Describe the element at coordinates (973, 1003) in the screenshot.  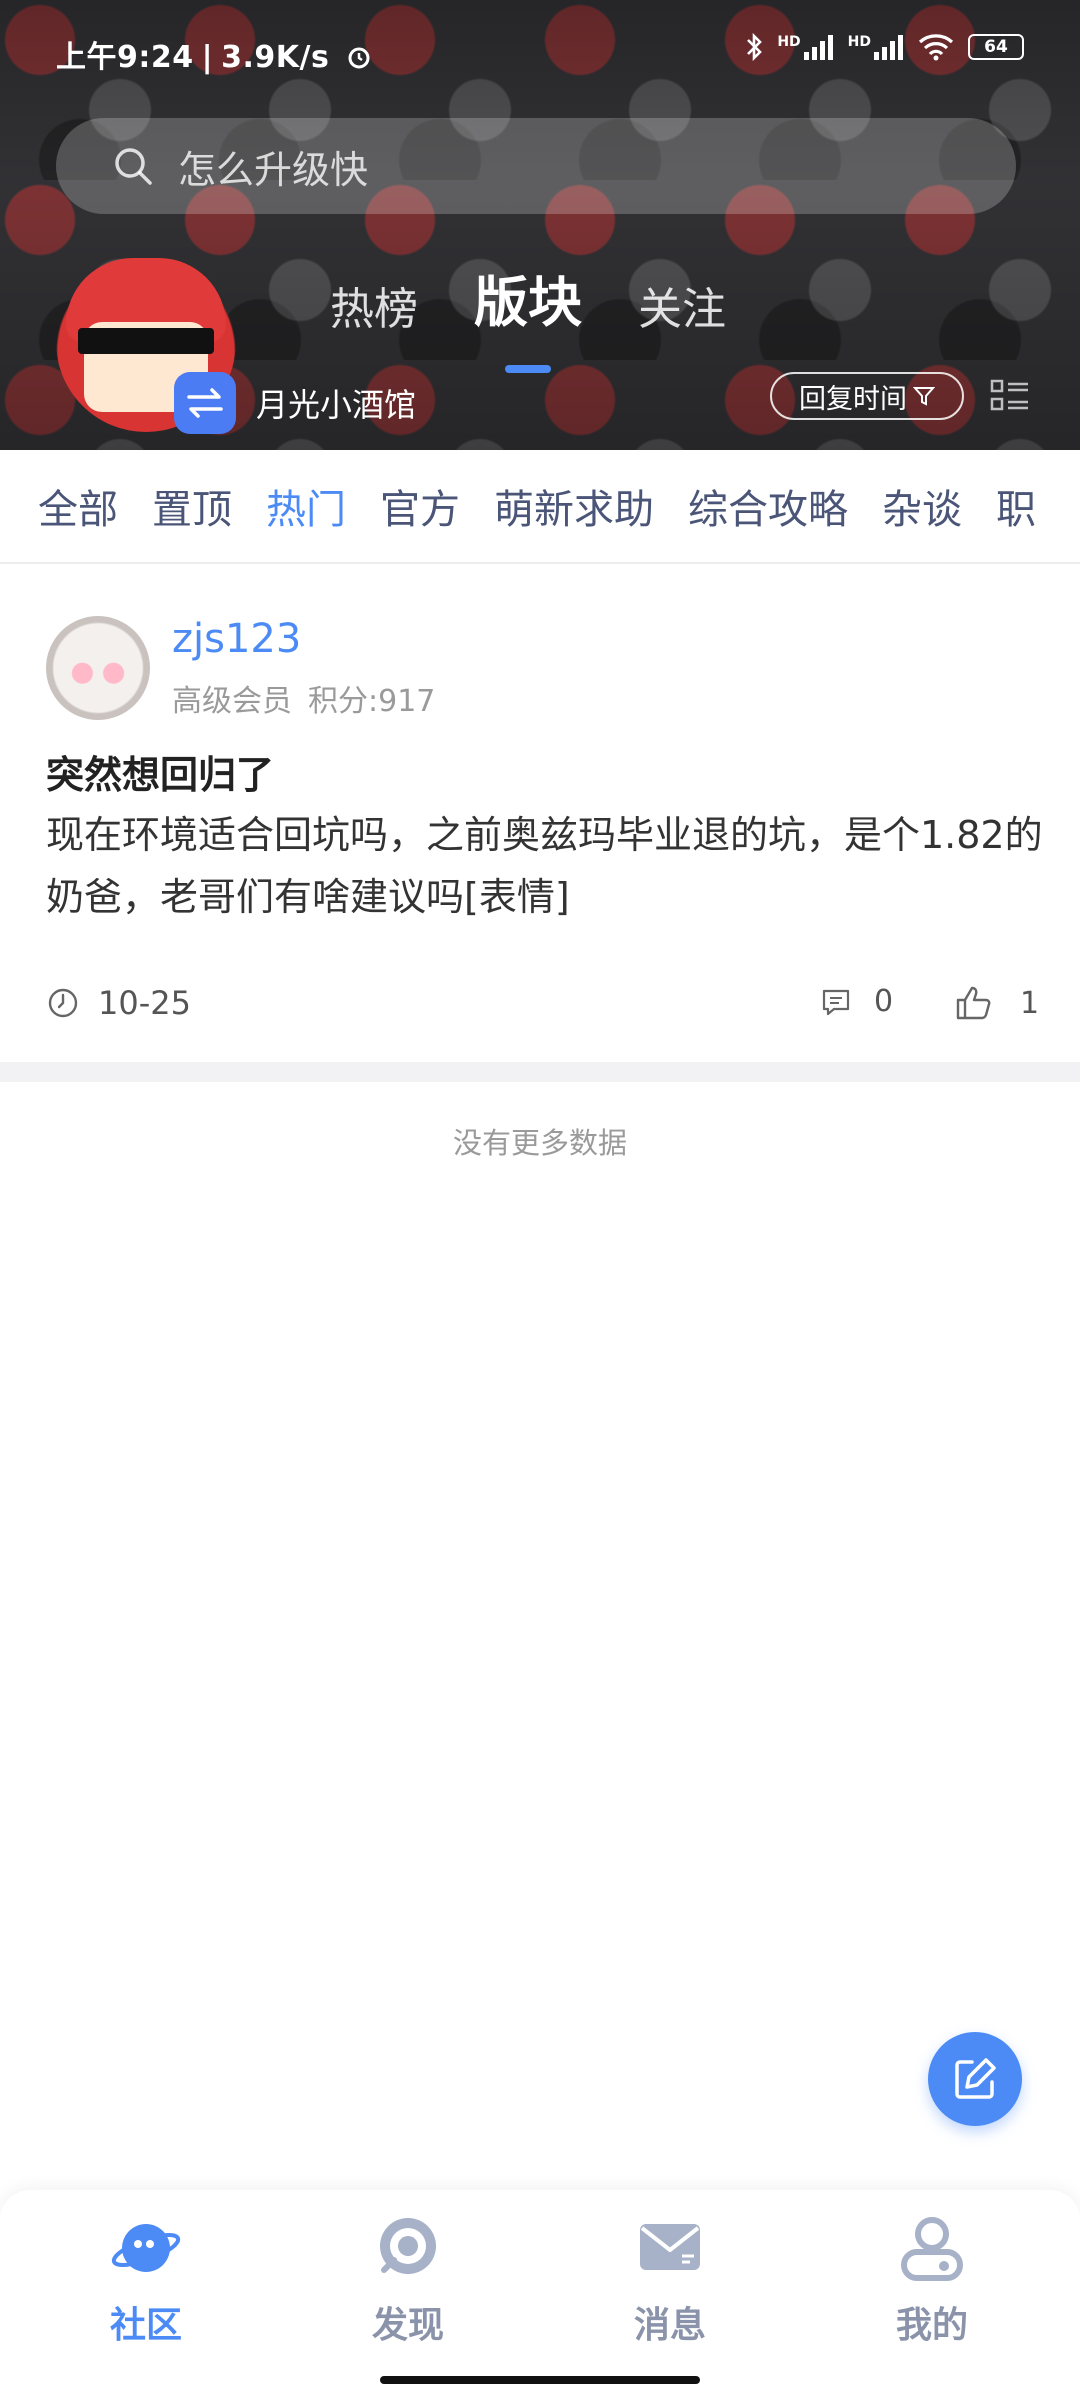
I see `thumbs-up-icon` at that location.